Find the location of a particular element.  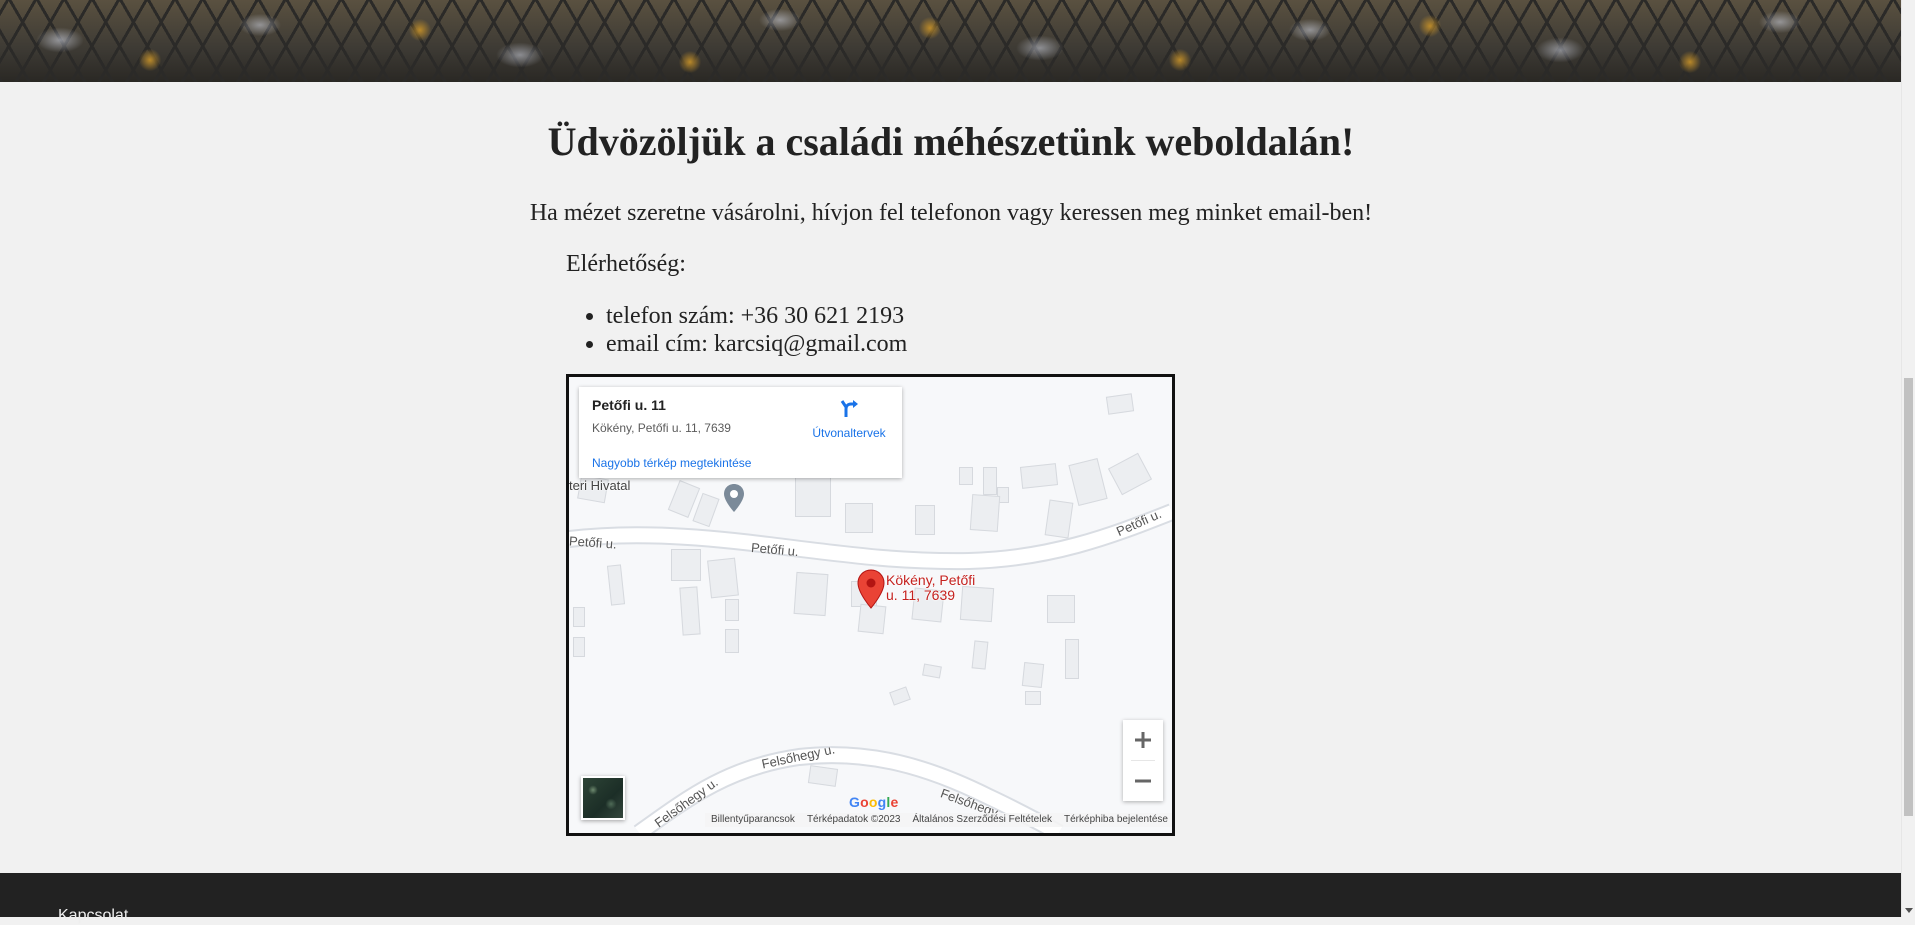

report-error-link: Térképhiba bejelentése is located at coordinates (1115, 820).